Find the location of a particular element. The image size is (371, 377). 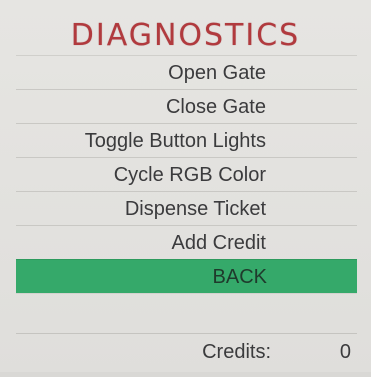

screen-bottom-edge is located at coordinates (185, 374).